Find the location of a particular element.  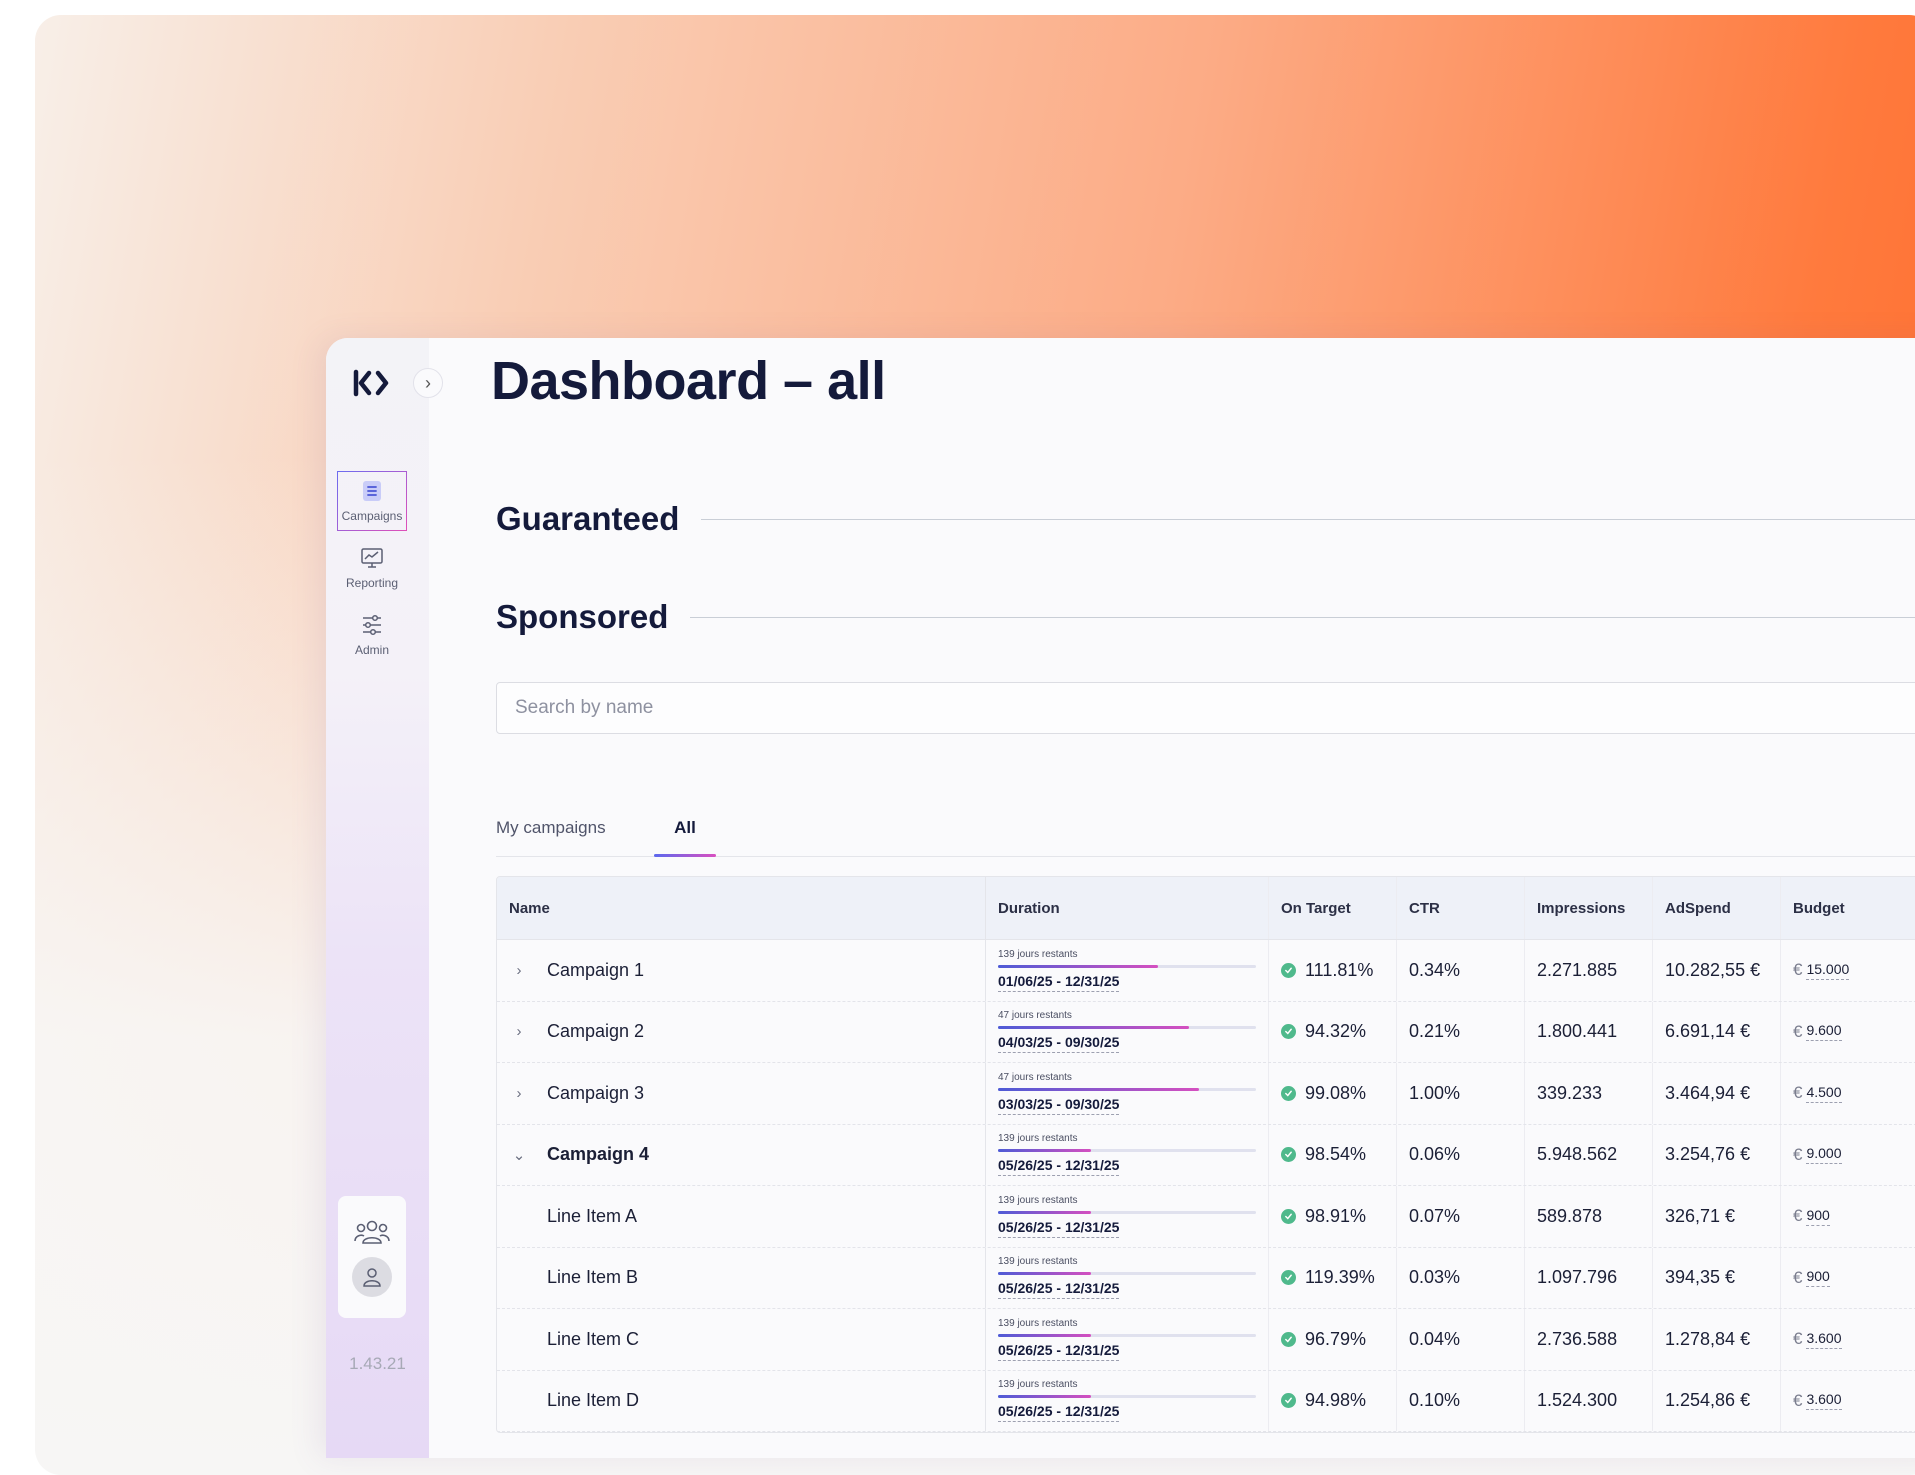

section-title: Guaranteed is located at coordinates (587, 519).